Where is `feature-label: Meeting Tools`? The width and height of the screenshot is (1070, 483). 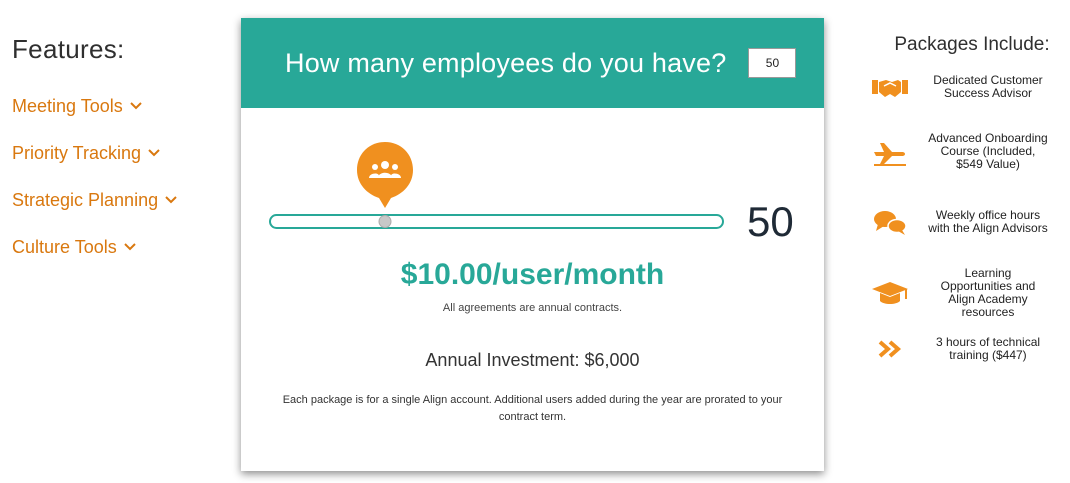
feature-label: Meeting Tools is located at coordinates (67, 105).